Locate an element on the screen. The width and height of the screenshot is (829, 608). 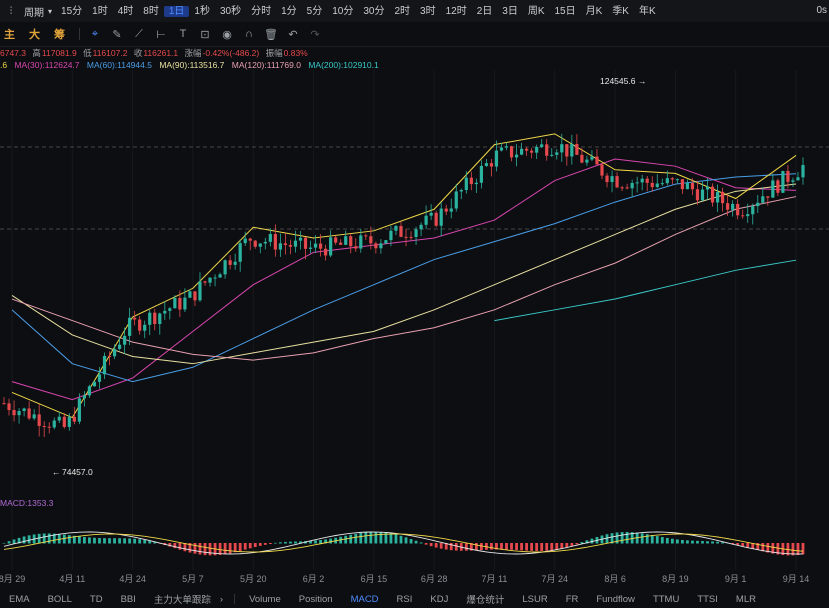
cursor-icon: ⌖ is located at coordinates (95, 34).